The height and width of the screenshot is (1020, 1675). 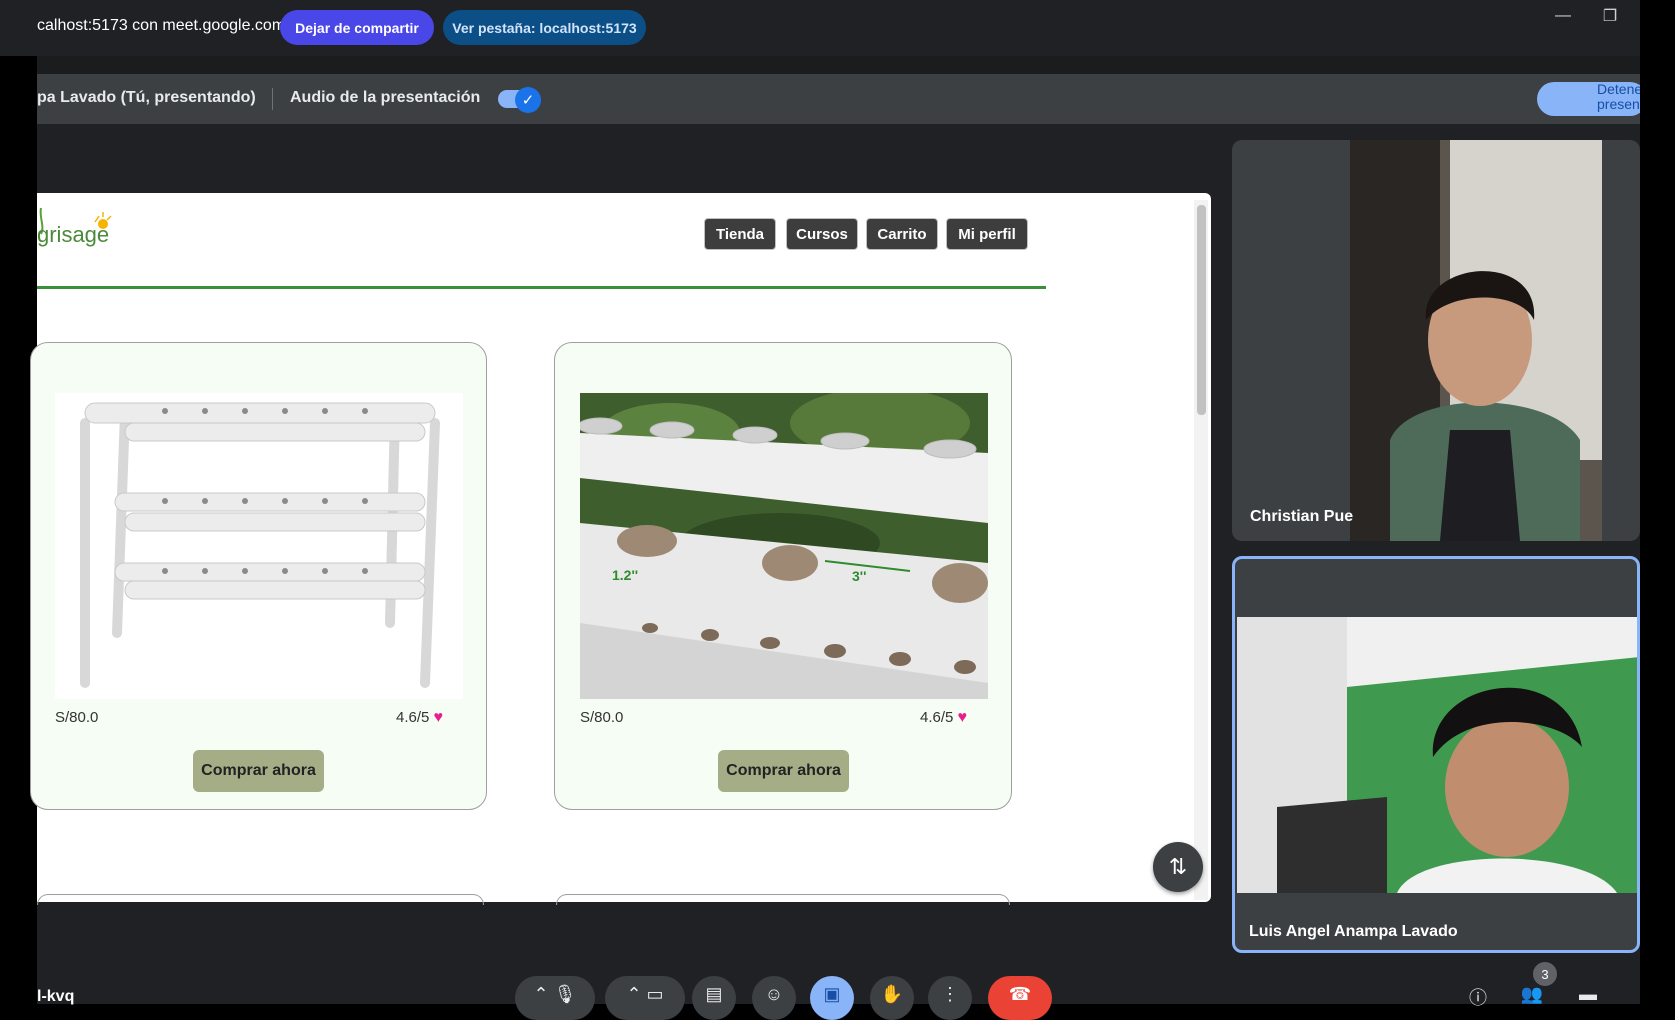 What do you see at coordinates (1532, 994) in the screenshot?
I see `people-icon: 👥` at bounding box center [1532, 994].